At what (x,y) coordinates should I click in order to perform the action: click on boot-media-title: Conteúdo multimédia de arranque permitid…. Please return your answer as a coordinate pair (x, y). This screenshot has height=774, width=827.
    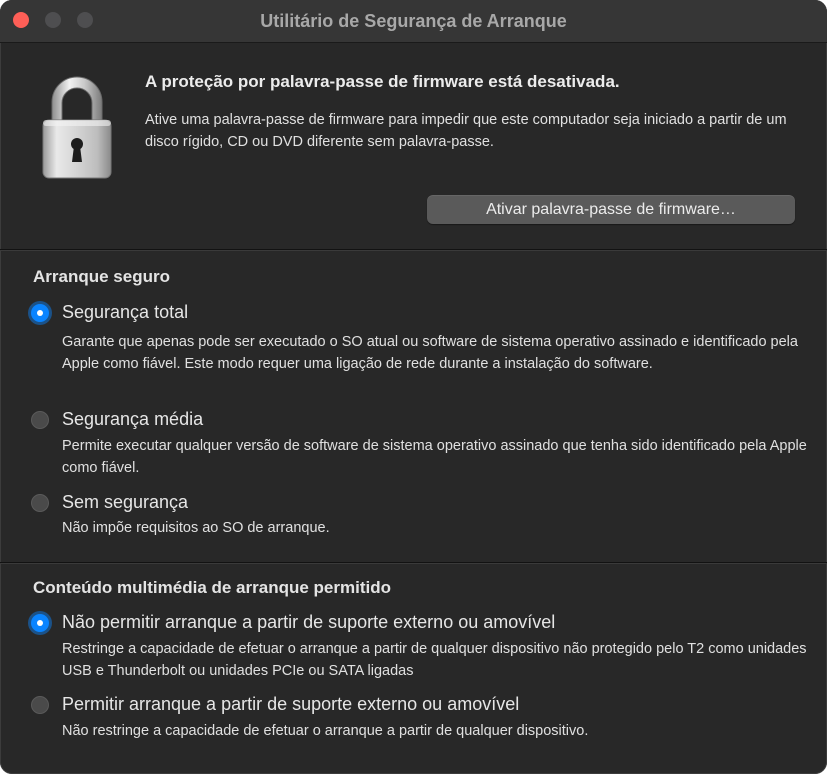
    Looking at the image, I should click on (212, 587).